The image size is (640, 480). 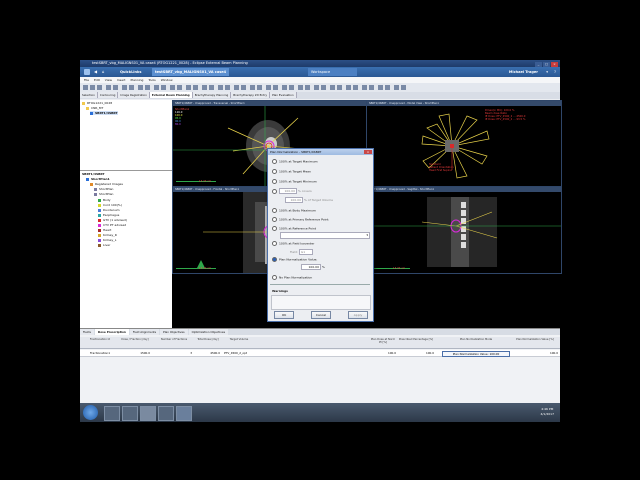 I want to click on tab-image-registration: Image Registration, so click(x=134, y=95).